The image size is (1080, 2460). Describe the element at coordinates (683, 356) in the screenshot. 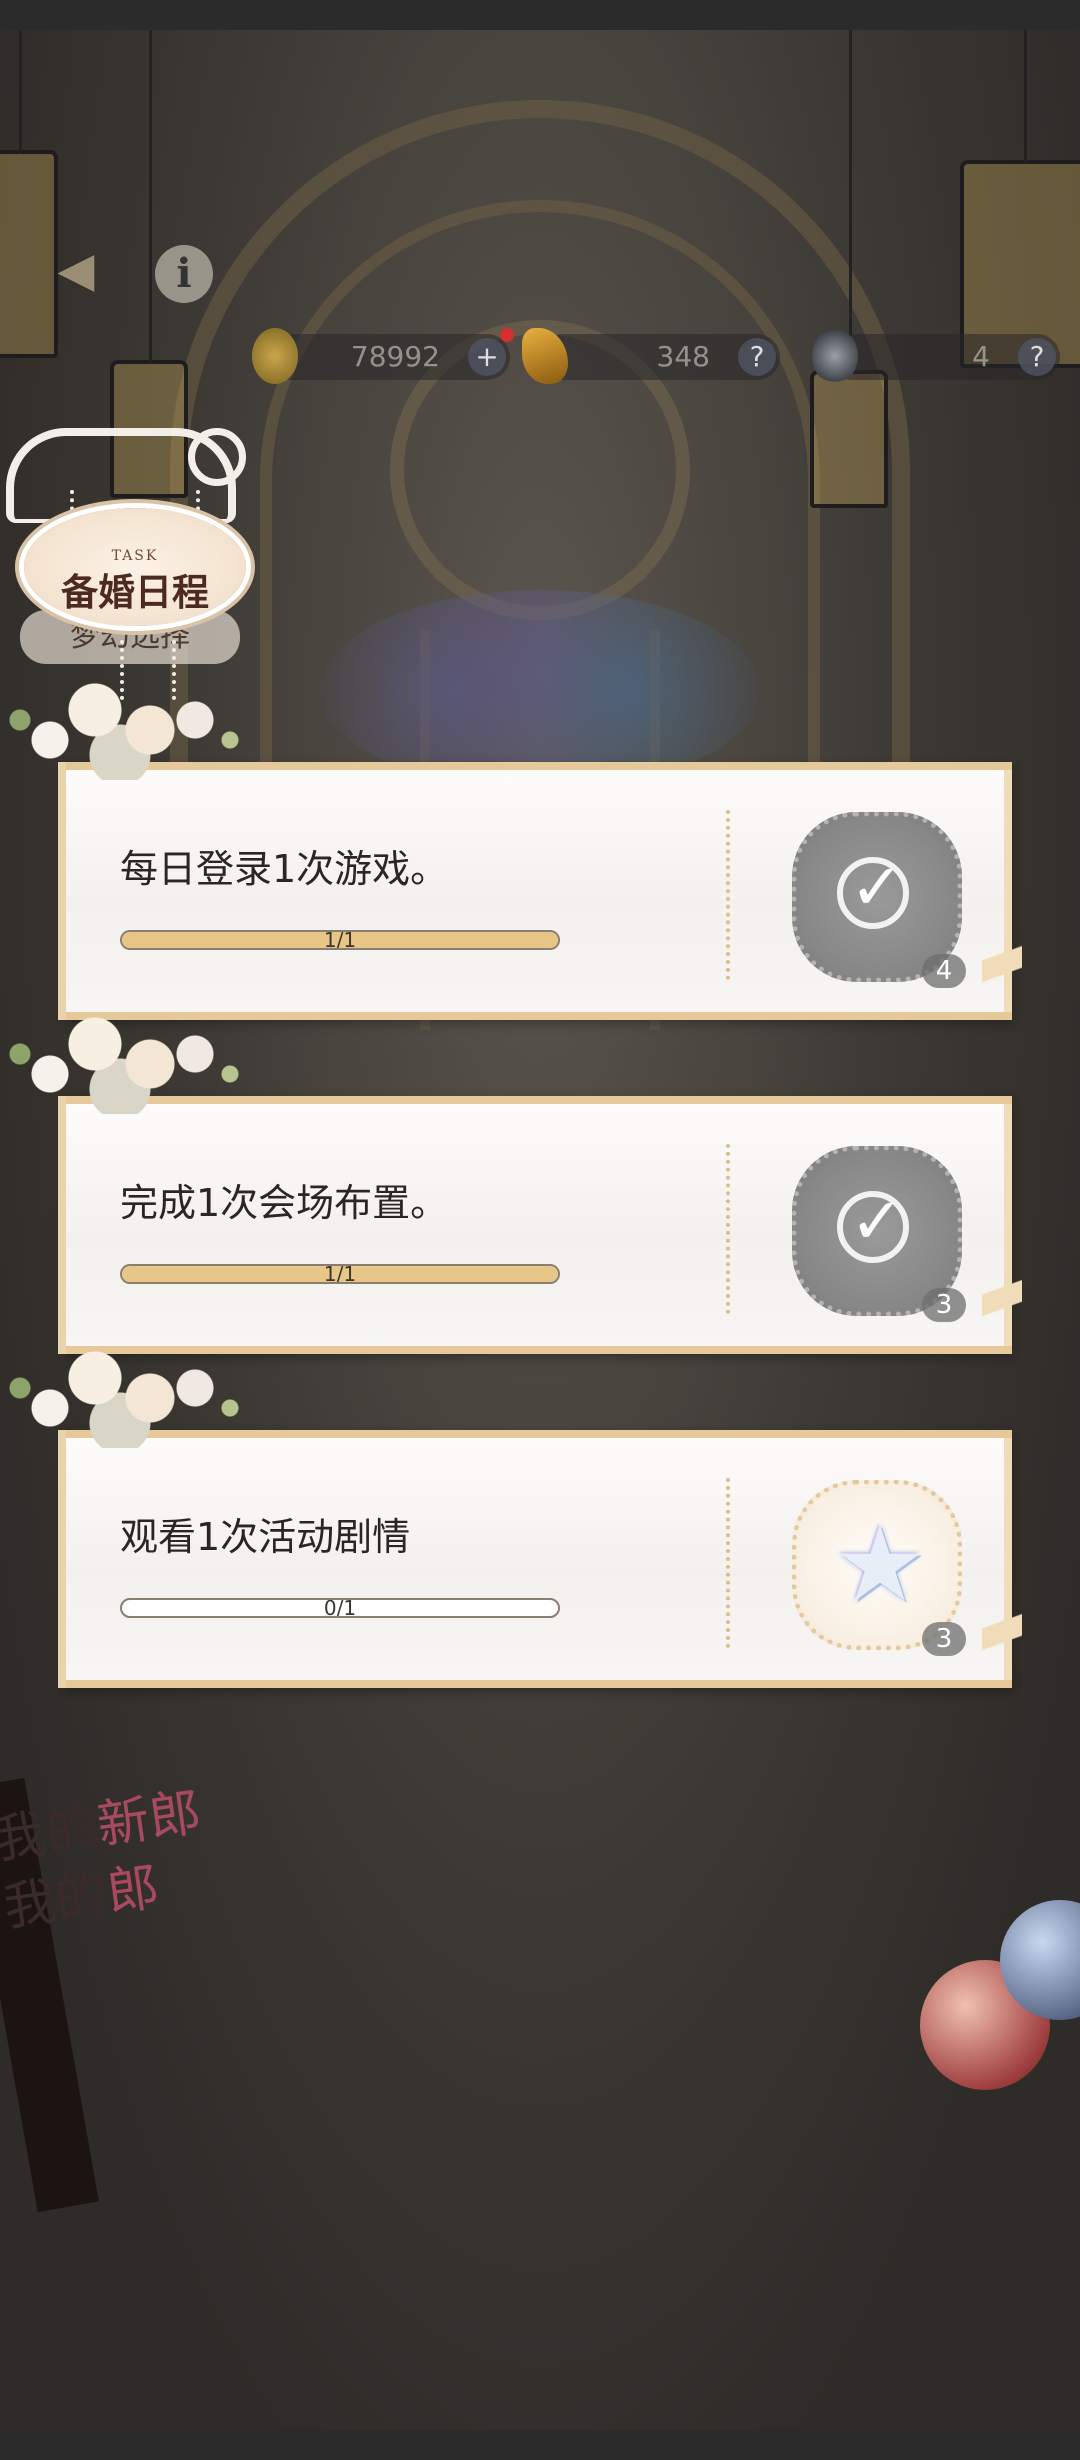

I see `crystal-value: 348` at that location.